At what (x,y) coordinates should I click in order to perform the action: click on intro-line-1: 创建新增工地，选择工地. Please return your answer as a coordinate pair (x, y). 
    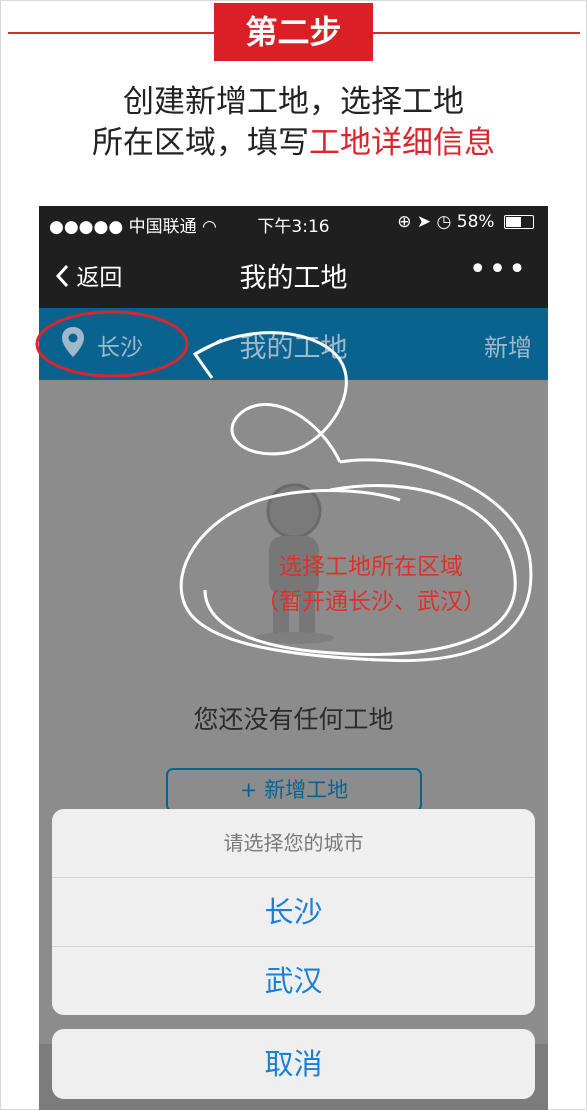
    Looking at the image, I should click on (293, 102).